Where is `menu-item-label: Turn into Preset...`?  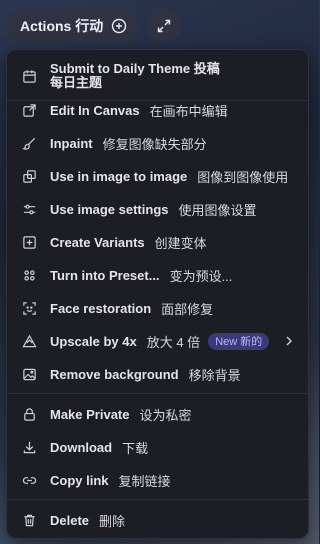
menu-item-label: Turn into Preset... is located at coordinates (105, 275).